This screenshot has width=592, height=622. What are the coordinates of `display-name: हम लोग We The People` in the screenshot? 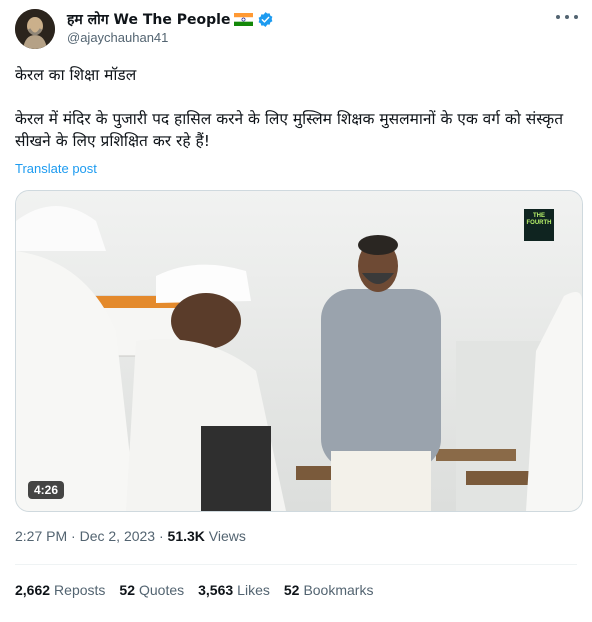 It's located at (148, 19).